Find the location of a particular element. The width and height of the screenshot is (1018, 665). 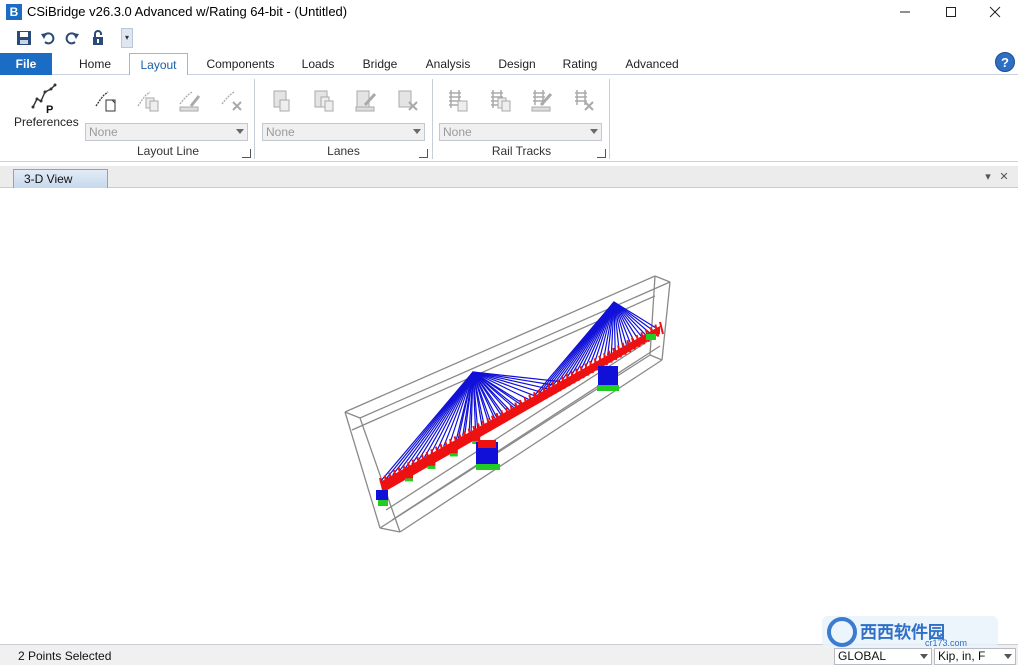

tab-loads: Loads is located at coordinates (318, 64).